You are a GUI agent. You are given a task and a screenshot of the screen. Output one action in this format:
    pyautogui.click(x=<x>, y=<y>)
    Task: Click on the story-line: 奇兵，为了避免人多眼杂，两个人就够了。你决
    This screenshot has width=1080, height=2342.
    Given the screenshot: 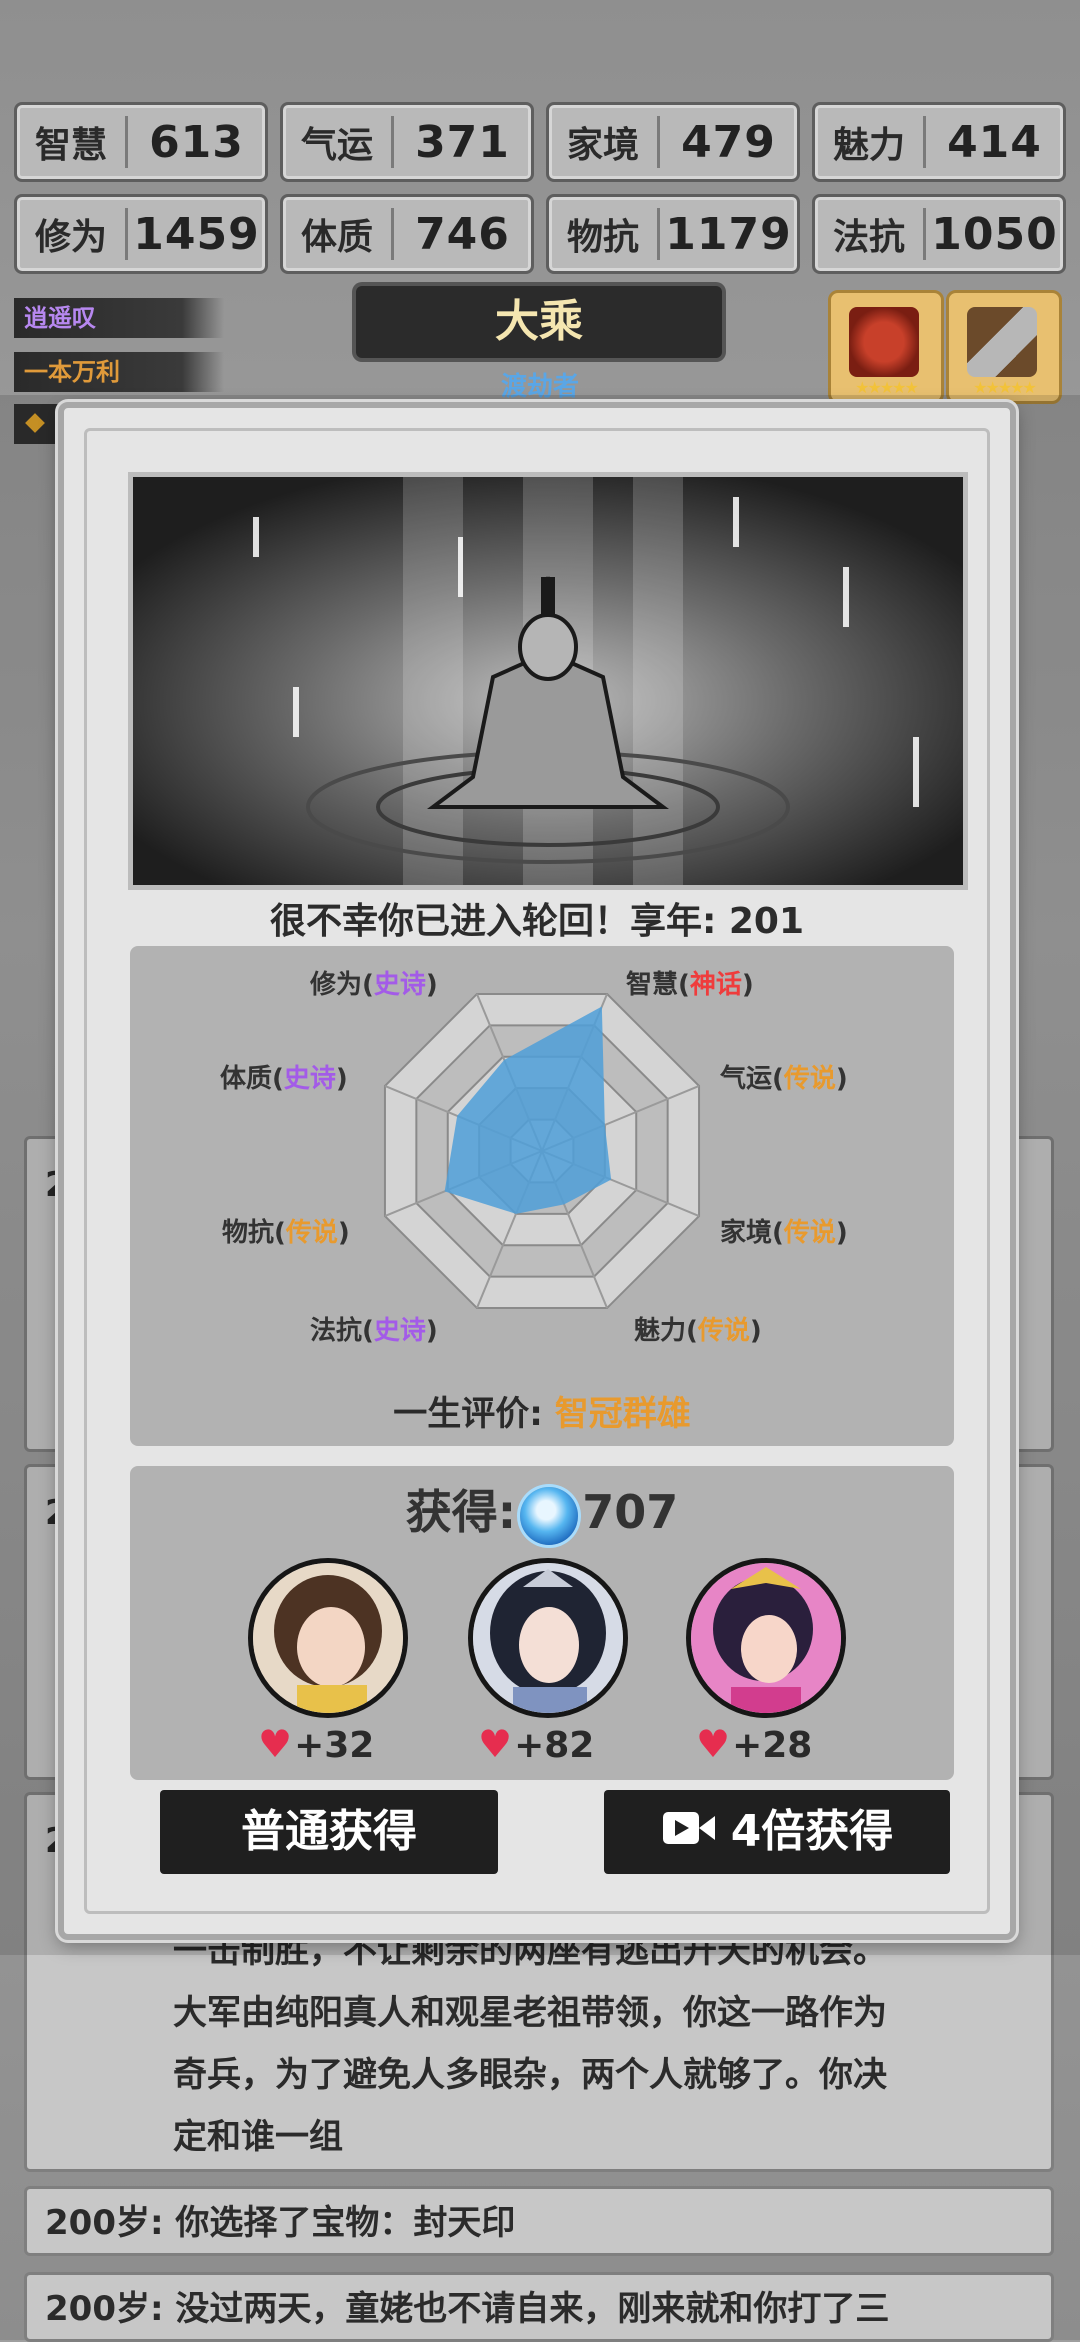 What is the action you would take?
    pyautogui.click(x=530, y=2075)
    